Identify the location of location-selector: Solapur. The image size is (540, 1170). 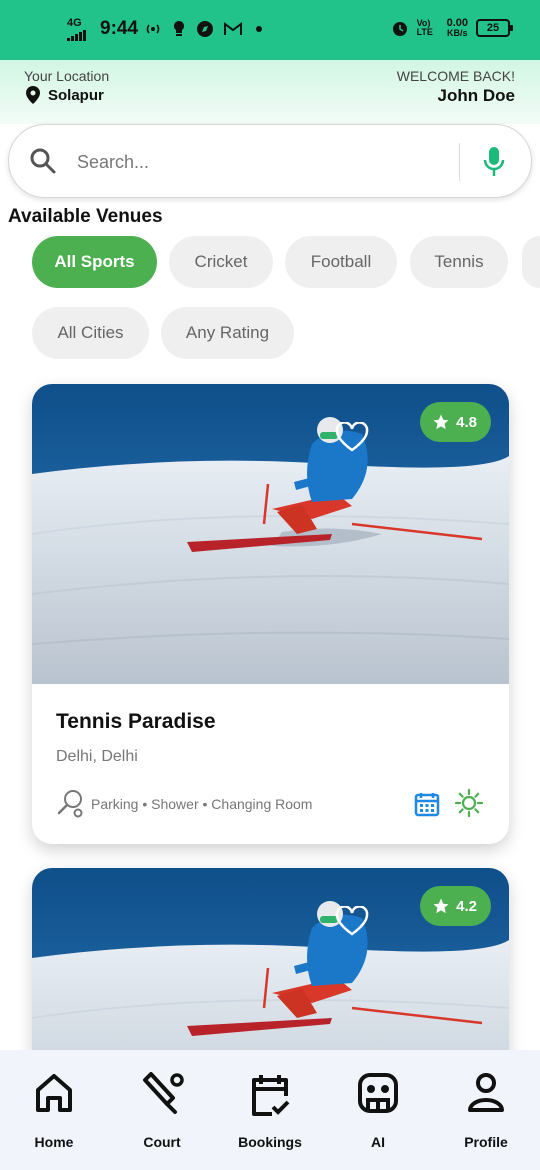
(65, 95).